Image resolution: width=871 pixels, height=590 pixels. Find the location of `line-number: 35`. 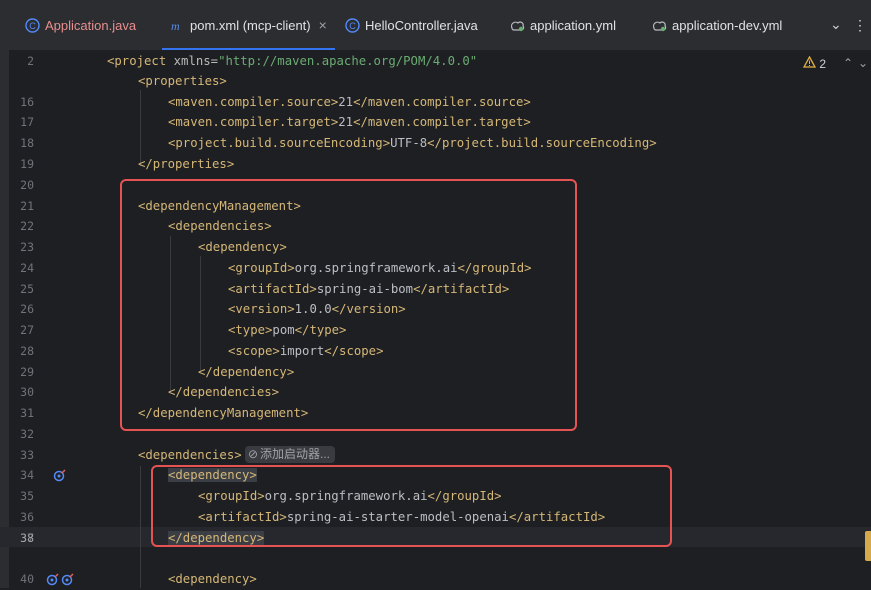

line-number: 35 is located at coordinates (27, 496).